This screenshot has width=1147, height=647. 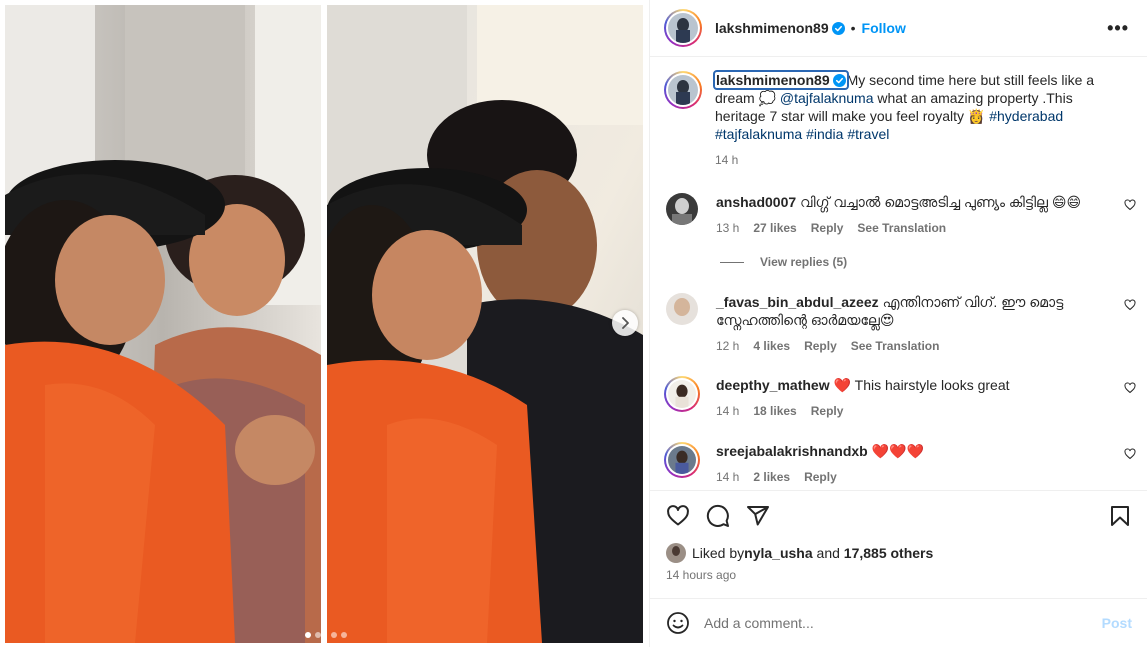 I want to click on view-replies-label: View replies (5), so click(x=804, y=262).